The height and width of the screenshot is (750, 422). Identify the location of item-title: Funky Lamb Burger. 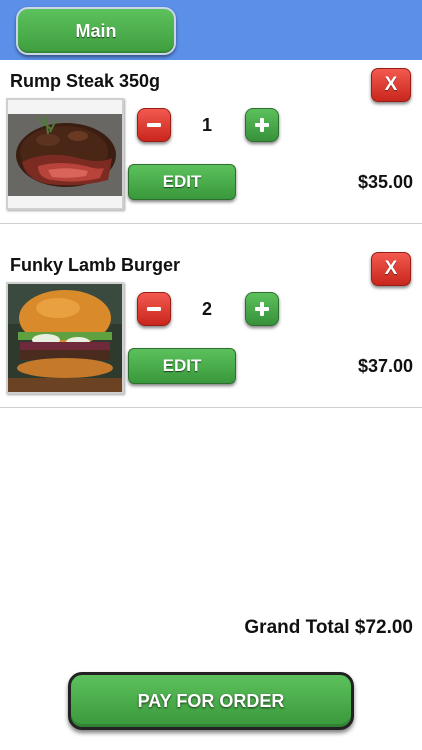
(95, 265).